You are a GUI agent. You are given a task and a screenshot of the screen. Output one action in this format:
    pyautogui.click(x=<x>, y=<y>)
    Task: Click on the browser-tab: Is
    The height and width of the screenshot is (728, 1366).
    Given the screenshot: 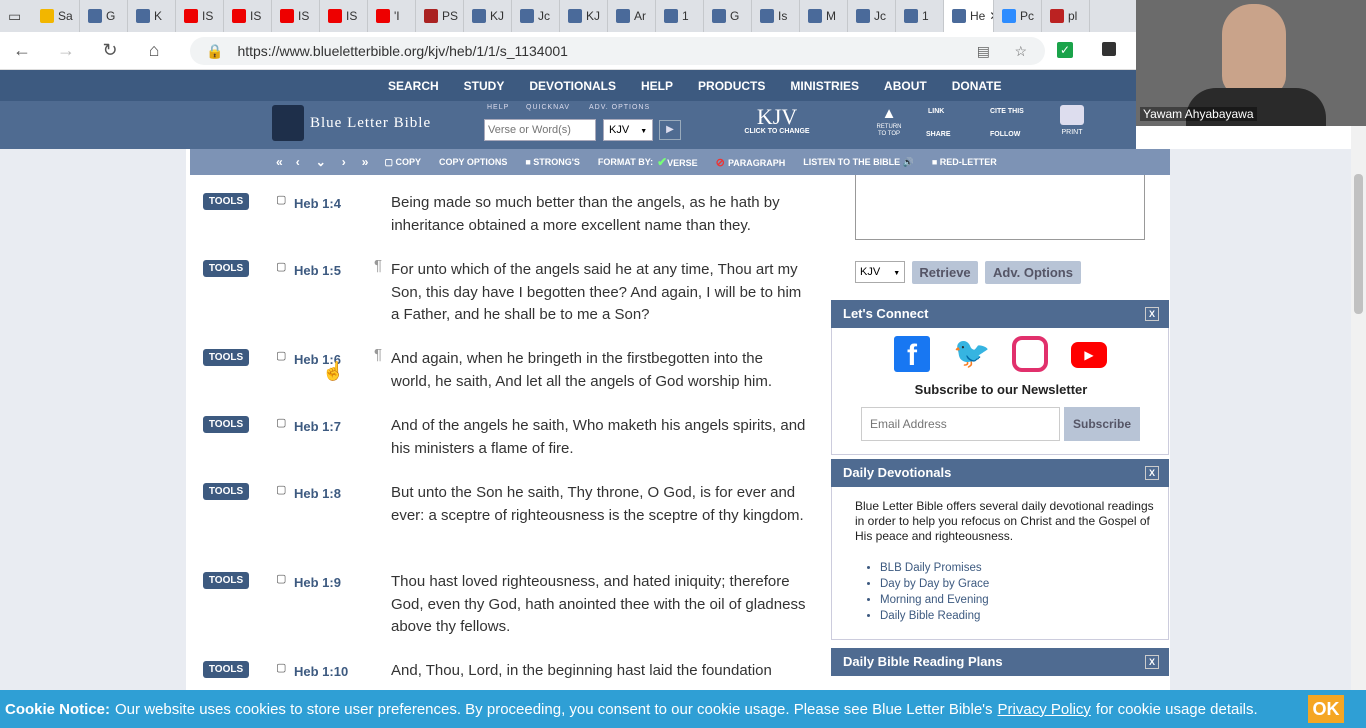 What is the action you would take?
    pyautogui.click(x=776, y=16)
    